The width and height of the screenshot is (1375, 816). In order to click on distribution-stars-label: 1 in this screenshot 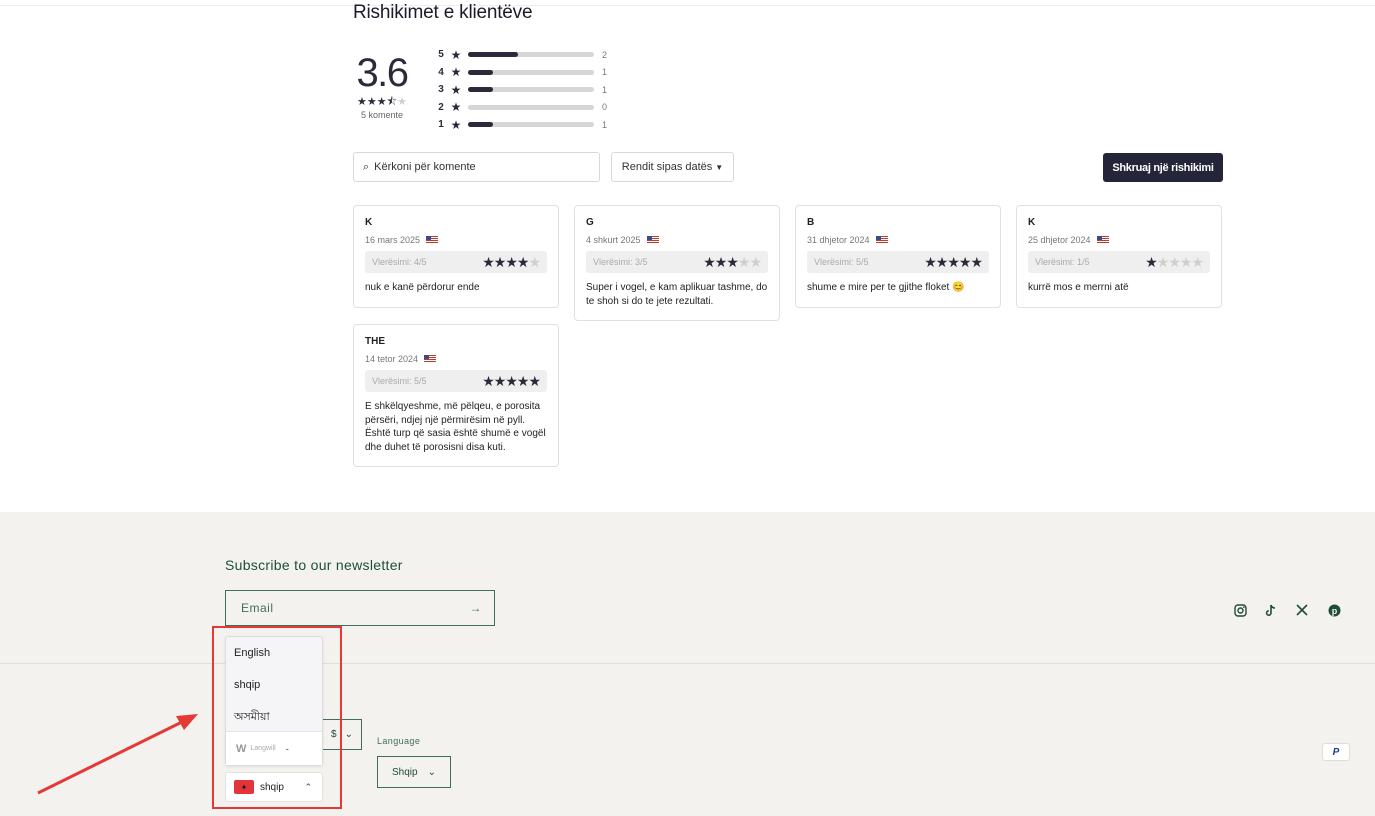, I will do `click(441, 125)`.